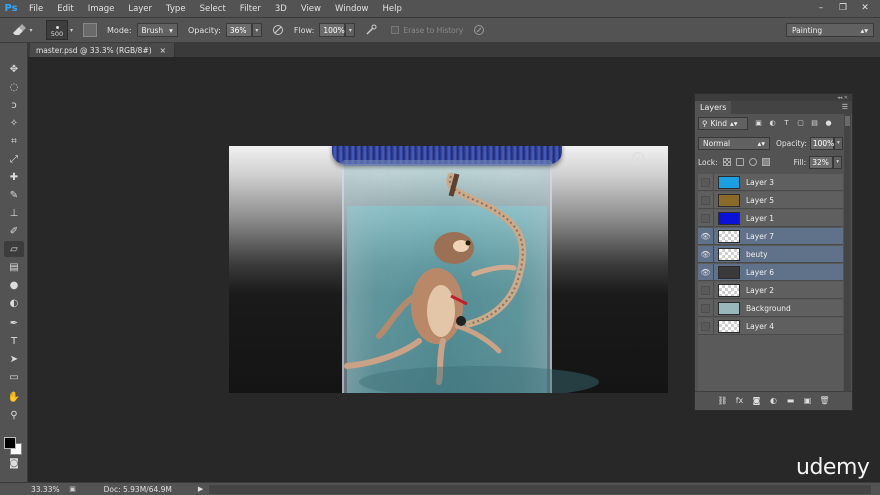 Image resolution: width=880 pixels, height=495 pixels. What do you see at coordinates (726, 162) in the screenshot?
I see `lock-transparency-icon` at bounding box center [726, 162].